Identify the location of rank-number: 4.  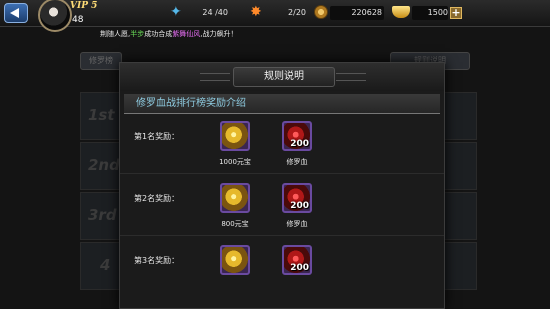
(105, 265).